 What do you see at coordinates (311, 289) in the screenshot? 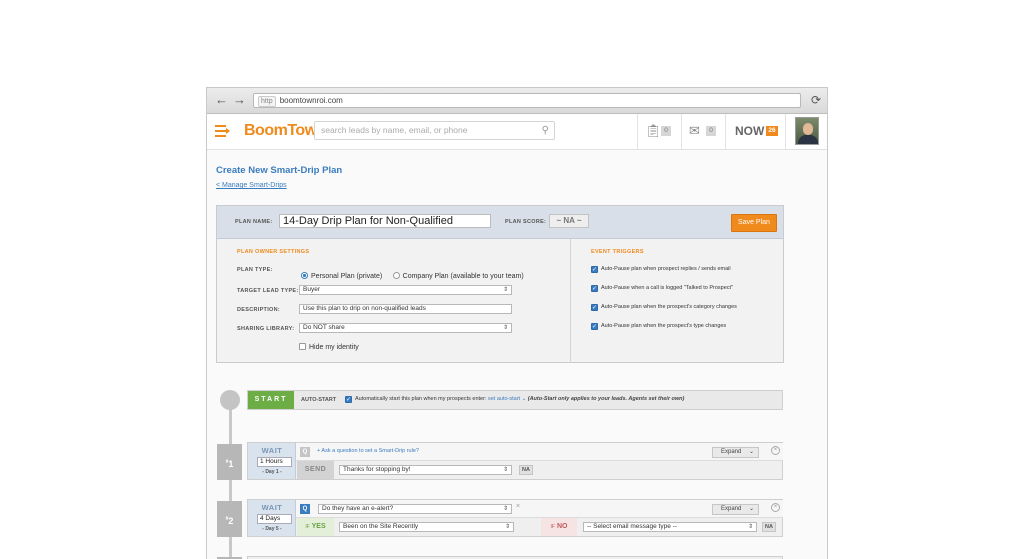
I see `select-value: Buyer` at bounding box center [311, 289].